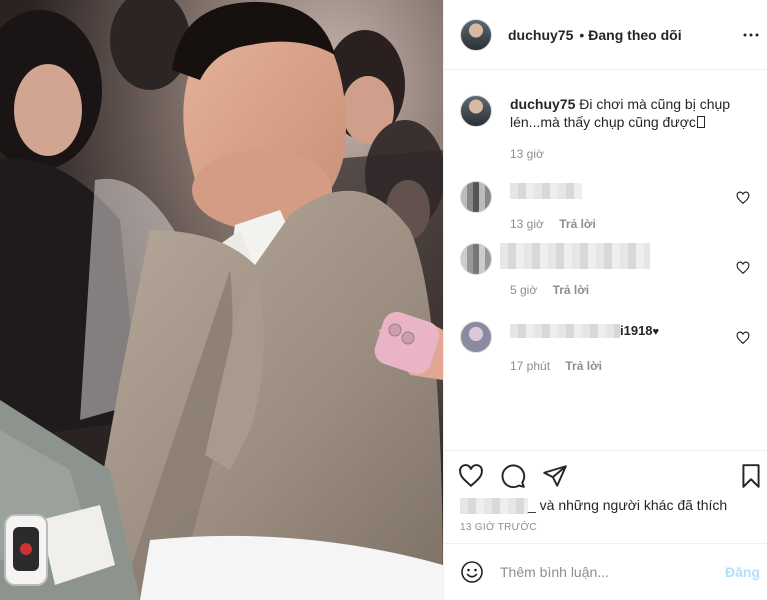 The image size is (767, 600). What do you see at coordinates (636, 330) in the screenshot?
I see `comment-username-visible: i1918` at bounding box center [636, 330].